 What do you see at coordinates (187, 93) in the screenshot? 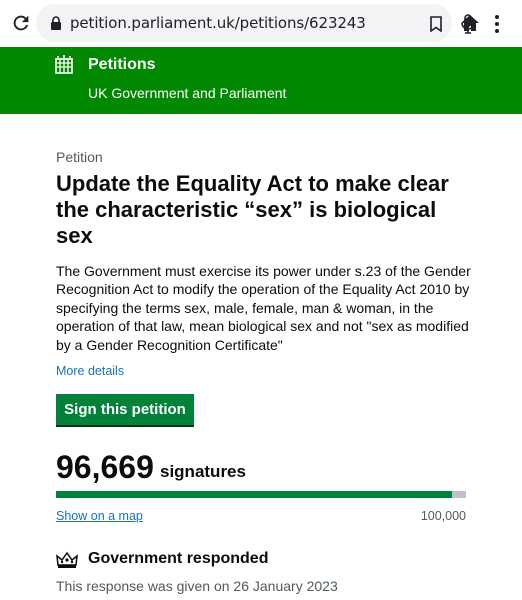
I see `site-org: UK Government and Parliament` at bounding box center [187, 93].